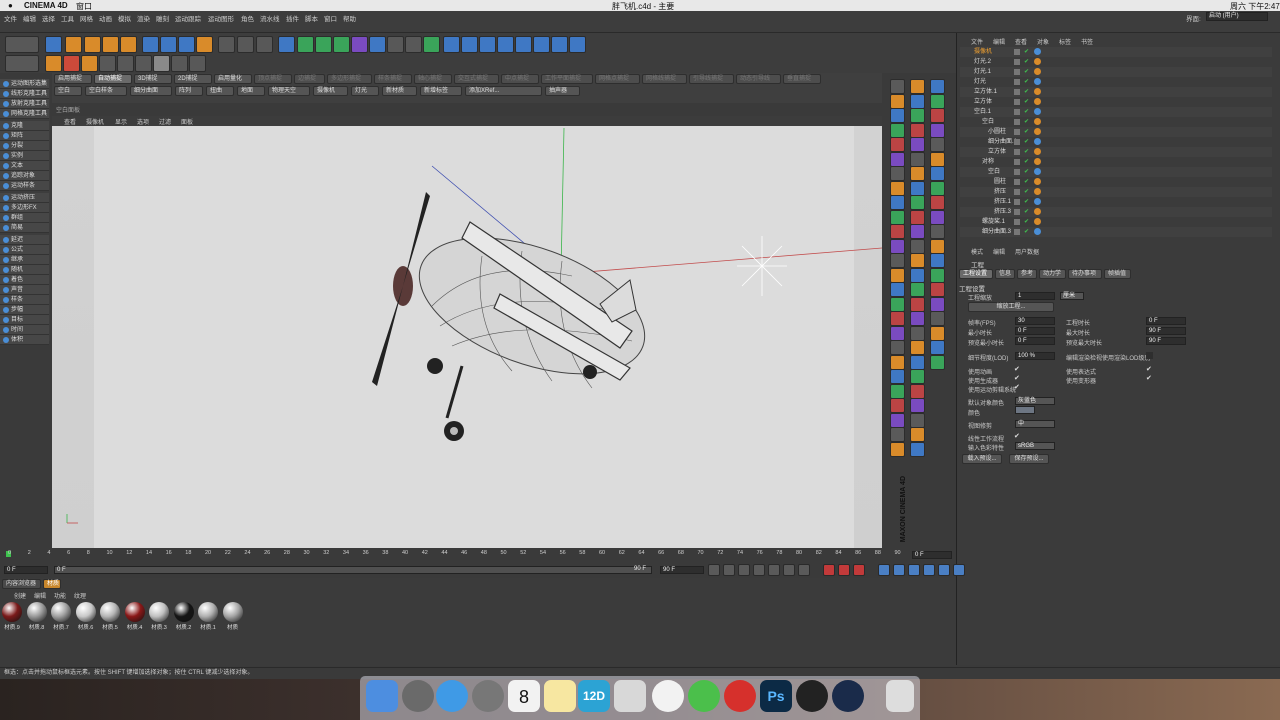 The width and height of the screenshot is (1280, 720). Describe the element at coordinates (476, 79) in the screenshot. I see `snap-button-10: 交互式捕捉` at that location.